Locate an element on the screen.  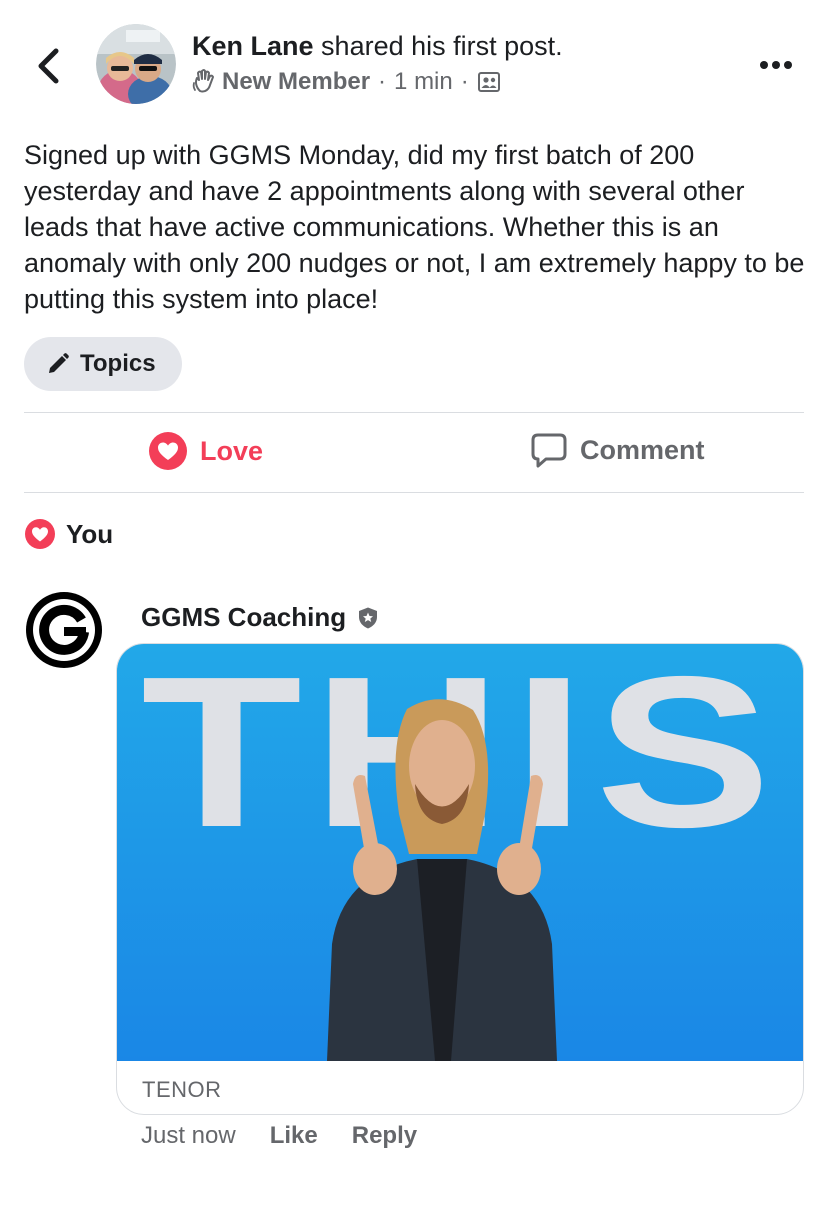
commenter-avatar is located at coordinates (64, 630).